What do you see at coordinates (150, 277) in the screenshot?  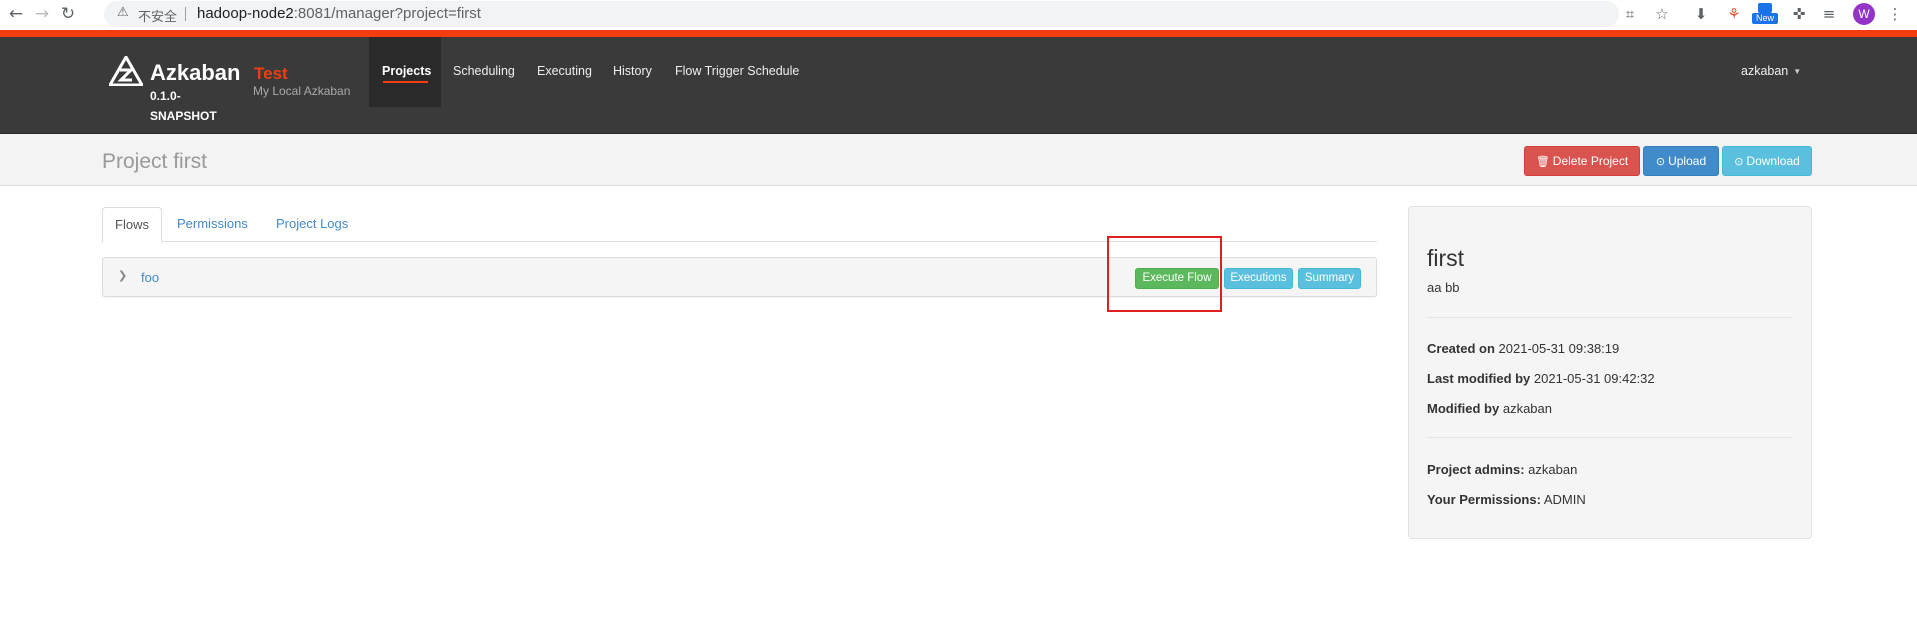 I see `flow-name-link: foo` at bounding box center [150, 277].